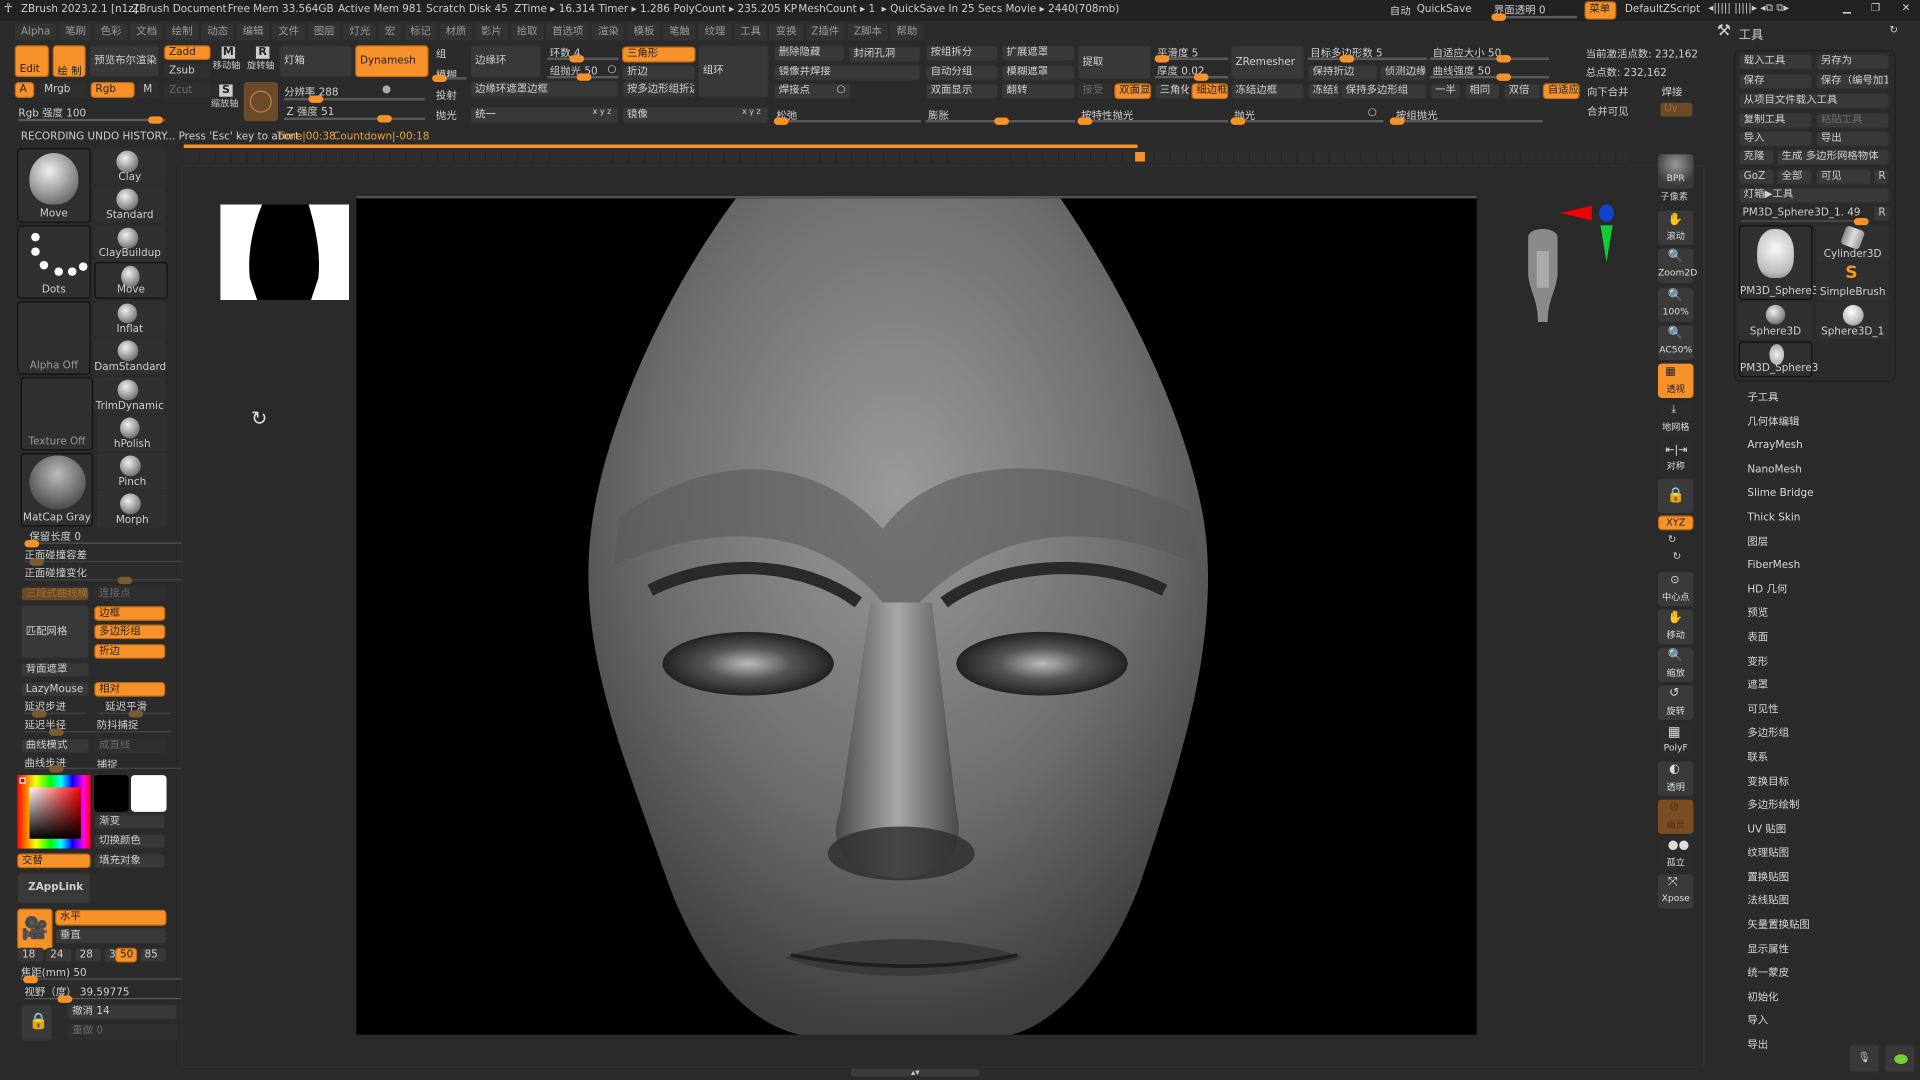  What do you see at coordinates (1675, 496) in the screenshot?
I see `lock-camera-button: 🔒` at bounding box center [1675, 496].